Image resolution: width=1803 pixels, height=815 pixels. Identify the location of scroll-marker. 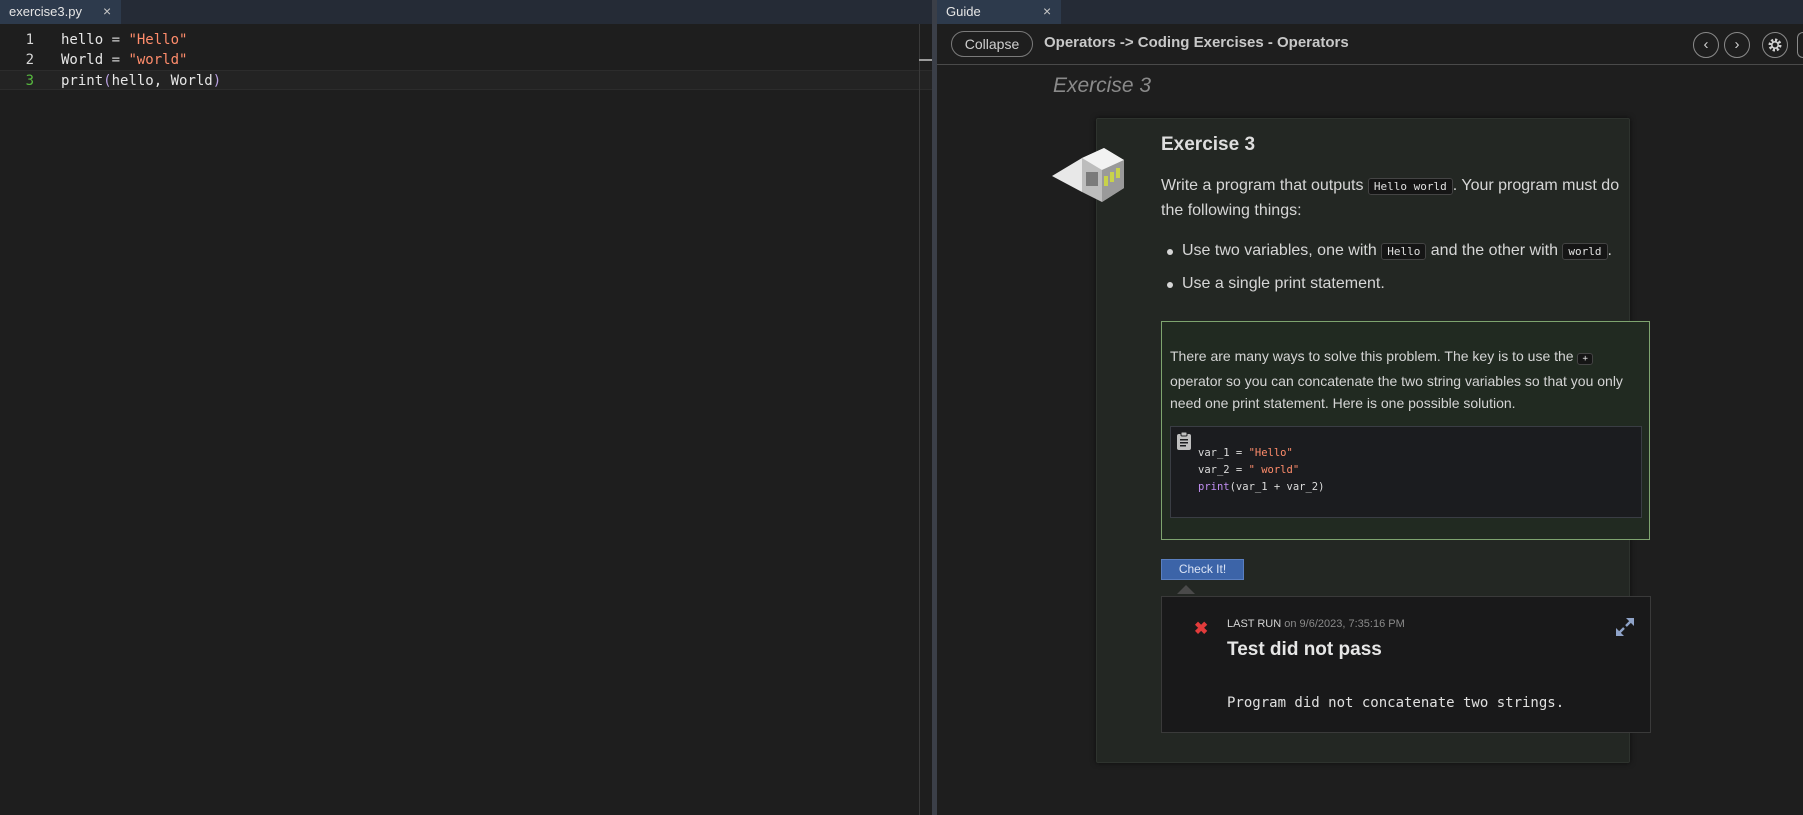
(925, 60).